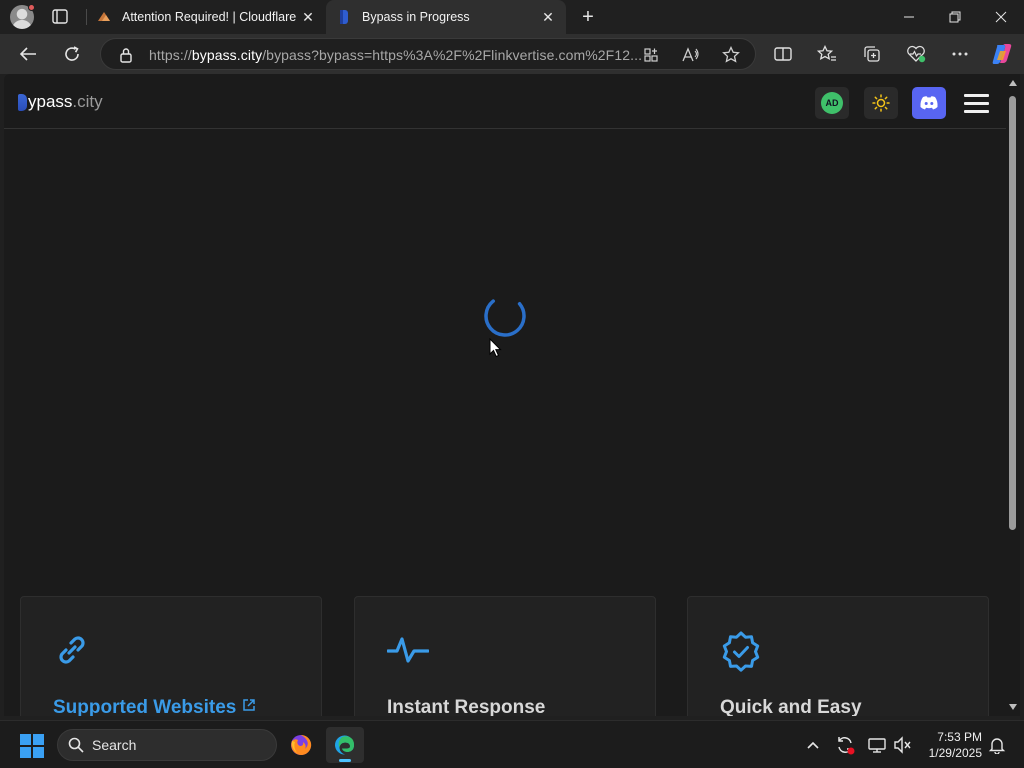  What do you see at coordinates (1013, 707) in the screenshot?
I see `scroll-down-arrow-icon` at bounding box center [1013, 707].